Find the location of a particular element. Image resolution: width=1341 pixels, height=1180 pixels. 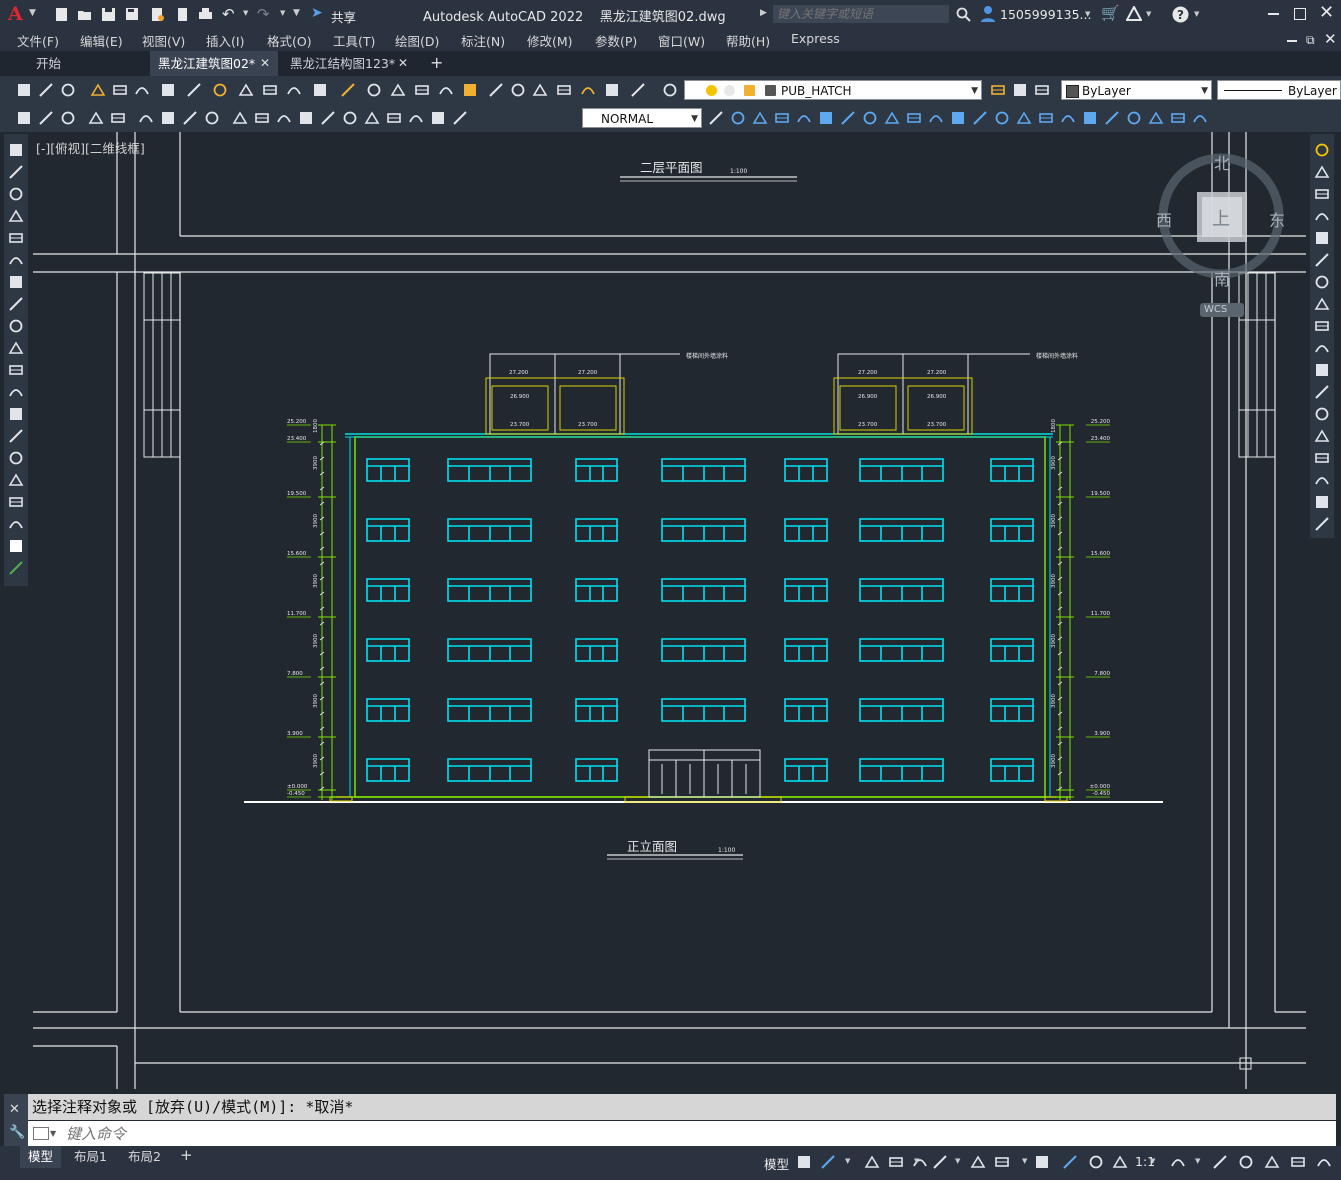

draworder-icon is located at coordinates (1090, 118).